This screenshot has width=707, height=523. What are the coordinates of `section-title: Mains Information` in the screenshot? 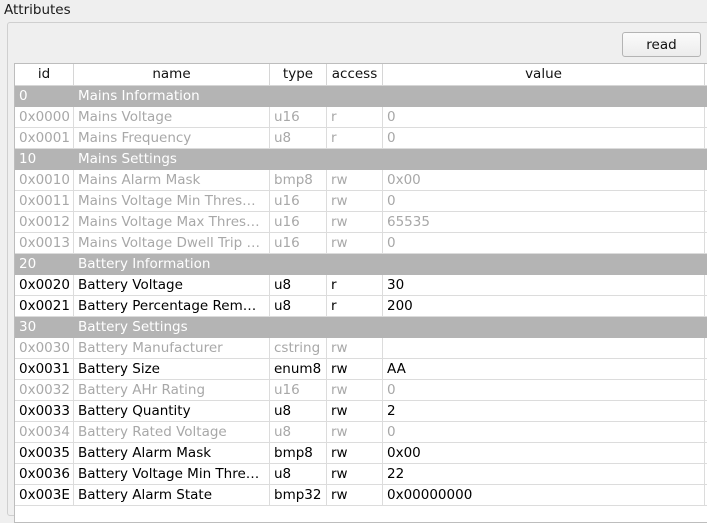 It's located at (139, 96).